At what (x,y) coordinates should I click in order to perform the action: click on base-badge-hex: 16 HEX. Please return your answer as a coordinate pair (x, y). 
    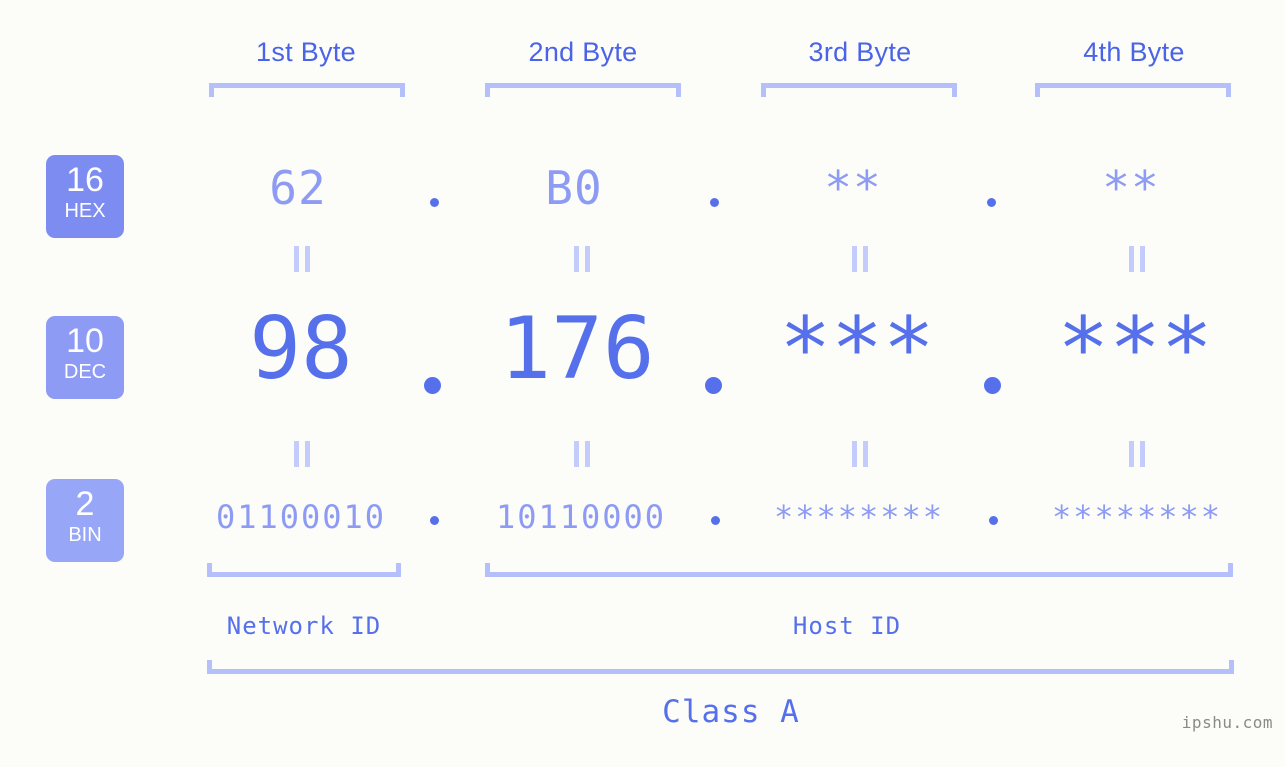
    Looking at the image, I should click on (85, 196).